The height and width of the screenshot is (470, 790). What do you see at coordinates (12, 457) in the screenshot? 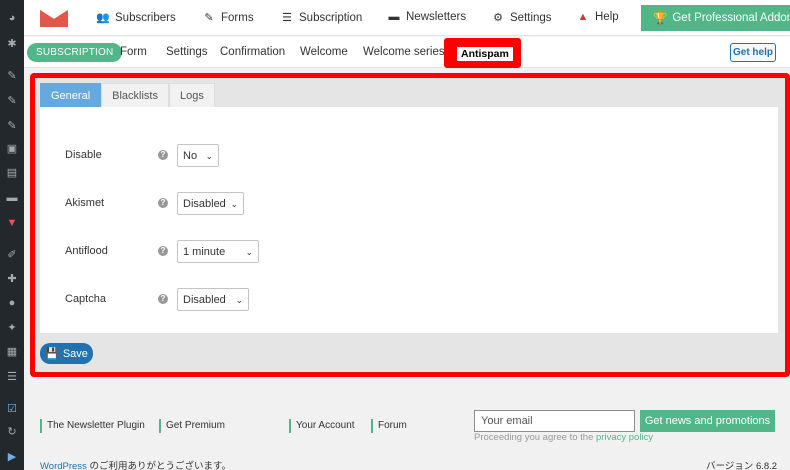
I see `play-icon: ▶` at bounding box center [12, 457].